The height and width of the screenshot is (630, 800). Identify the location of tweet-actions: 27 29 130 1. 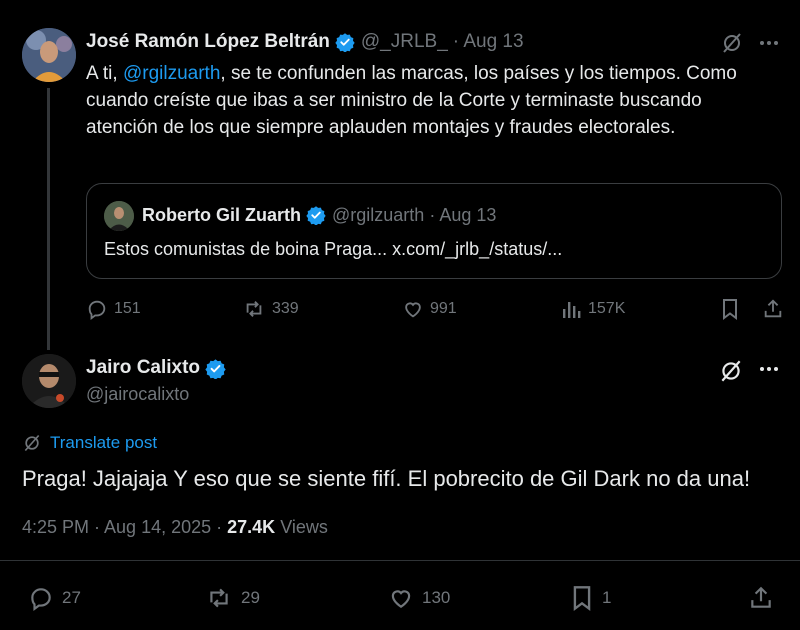
(400, 600).